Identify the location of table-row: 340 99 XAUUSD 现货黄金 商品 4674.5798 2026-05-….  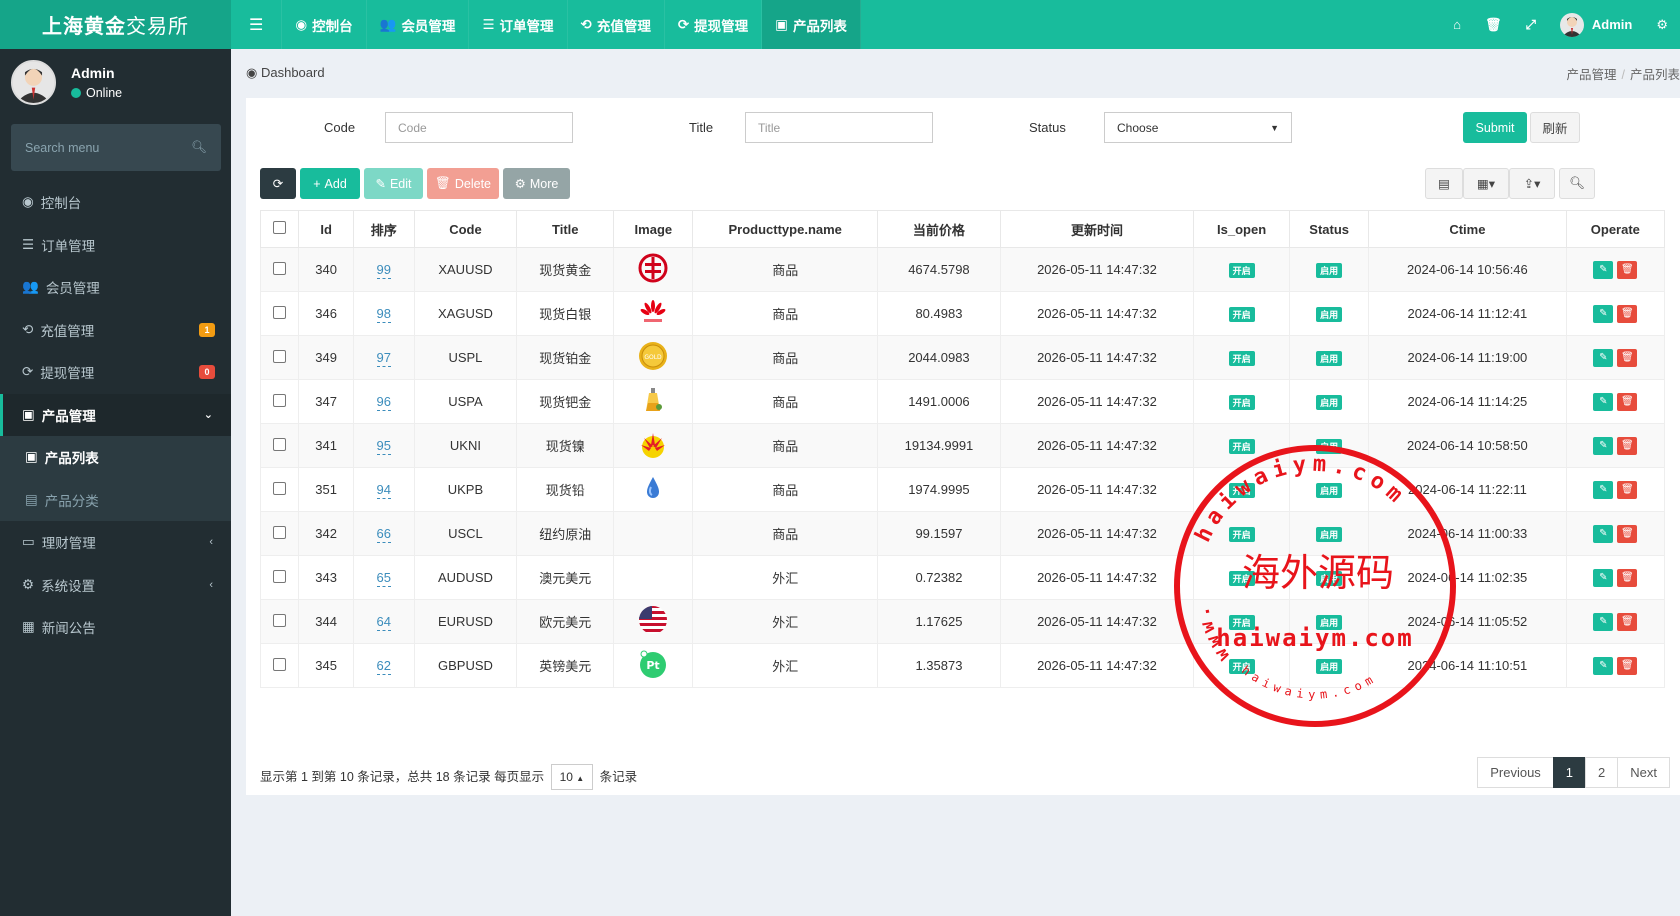
(962, 269).